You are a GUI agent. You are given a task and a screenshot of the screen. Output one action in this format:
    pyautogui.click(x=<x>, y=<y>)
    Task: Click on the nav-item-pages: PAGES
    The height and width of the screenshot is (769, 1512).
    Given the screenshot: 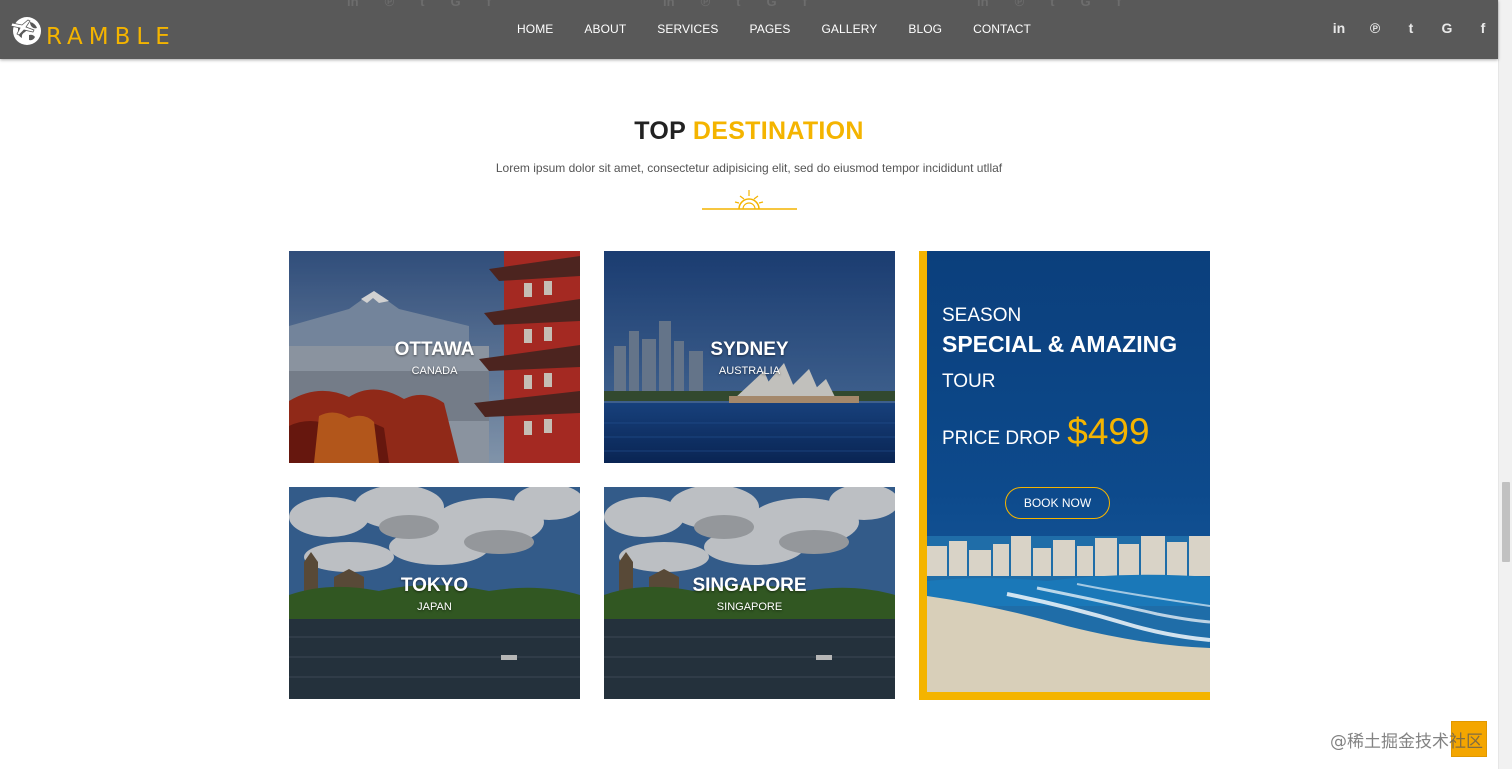 What is the action you would take?
    pyautogui.click(x=770, y=29)
    